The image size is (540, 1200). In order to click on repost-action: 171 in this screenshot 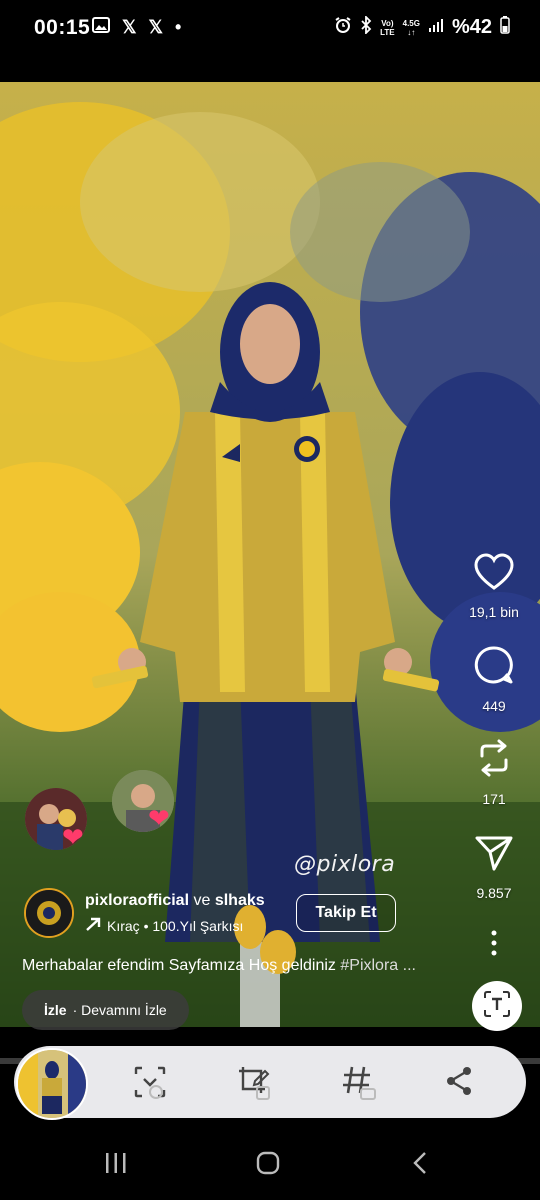, I will do `click(494, 772)`.